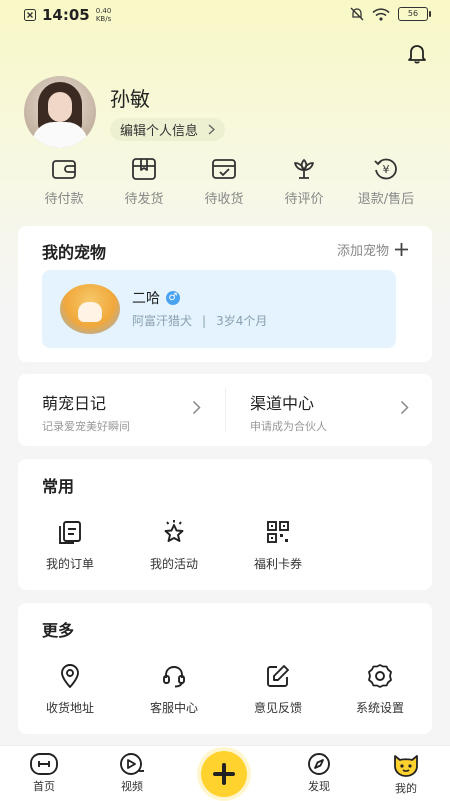 The height and width of the screenshot is (801, 450). Describe the element at coordinates (414, 14) in the screenshot. I see `battery-indicator: 56` at that location.